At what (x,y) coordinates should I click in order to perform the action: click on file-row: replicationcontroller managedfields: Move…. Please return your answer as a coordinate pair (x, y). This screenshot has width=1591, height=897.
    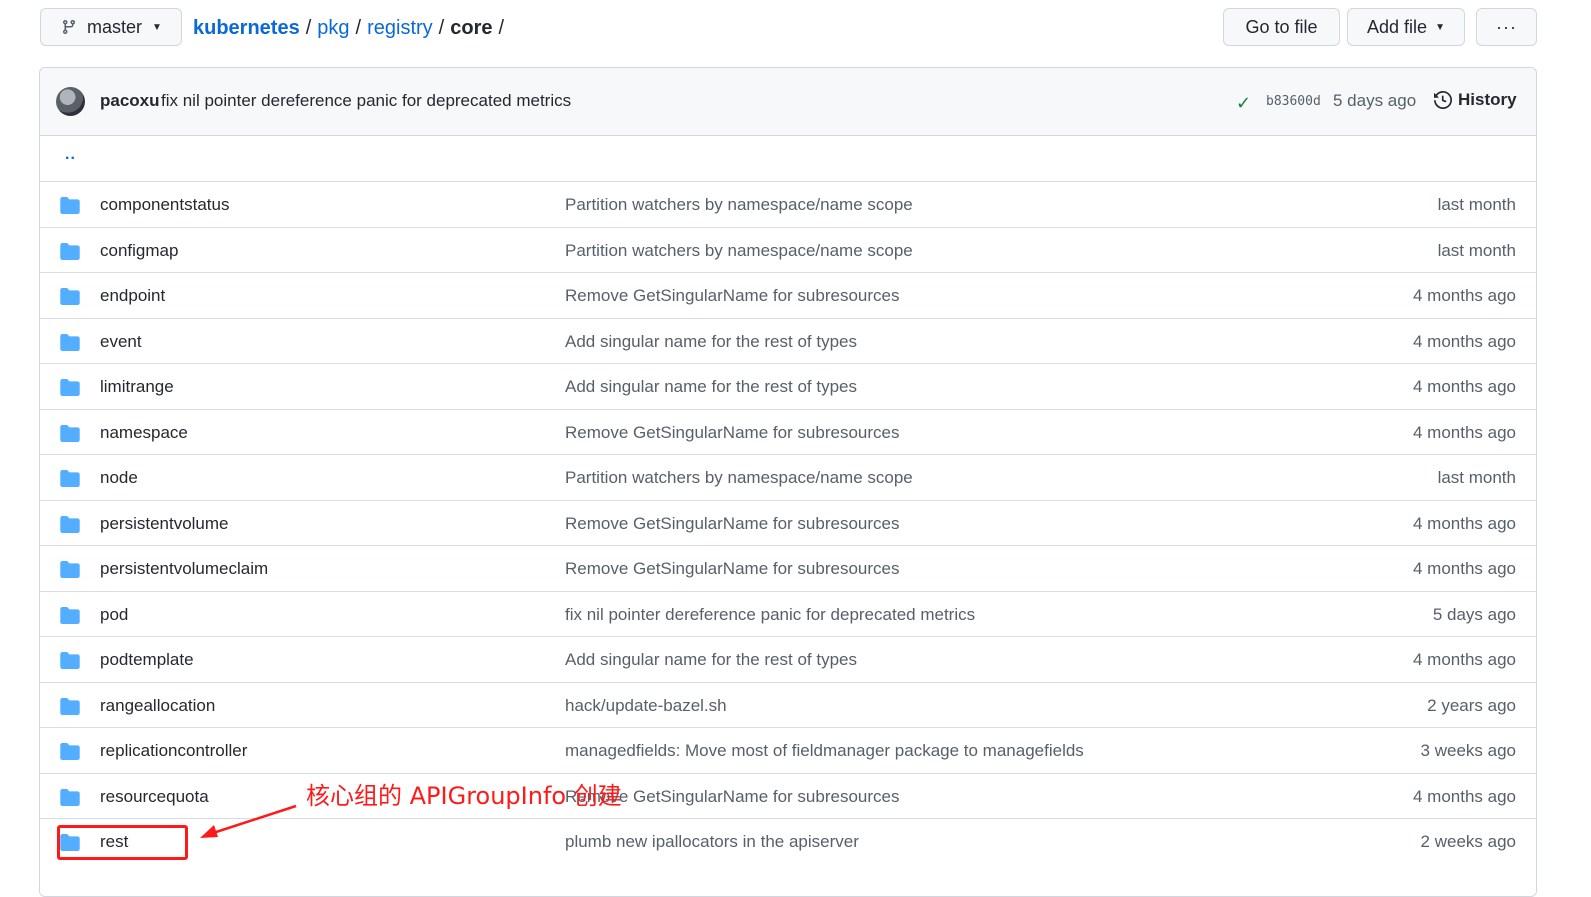
    Looking at the image, I should click on (788, 750).